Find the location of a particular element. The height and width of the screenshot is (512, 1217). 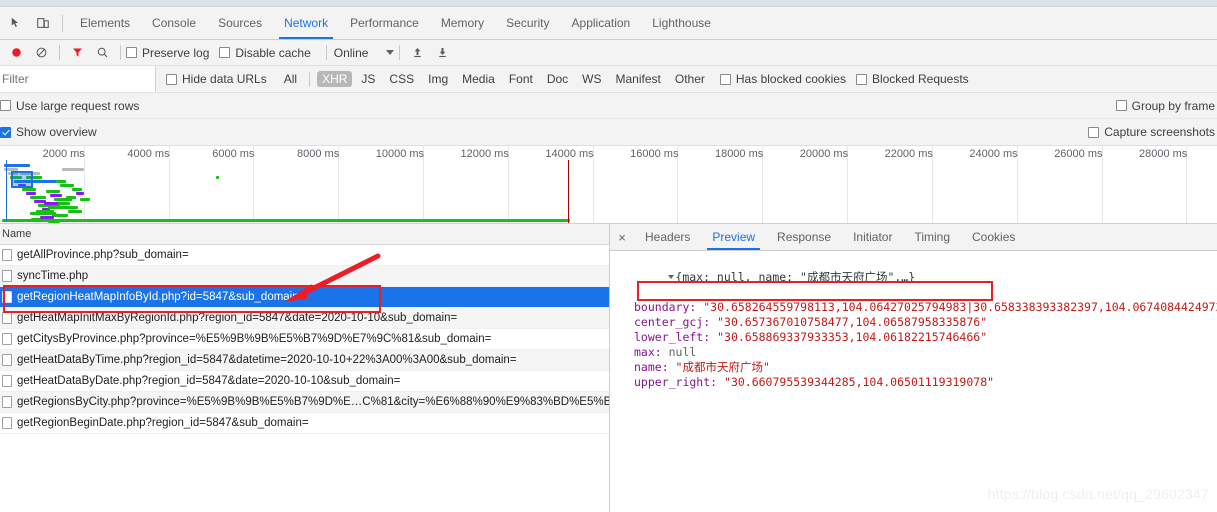

overview-total-bar is located at coordinates (286, 220).